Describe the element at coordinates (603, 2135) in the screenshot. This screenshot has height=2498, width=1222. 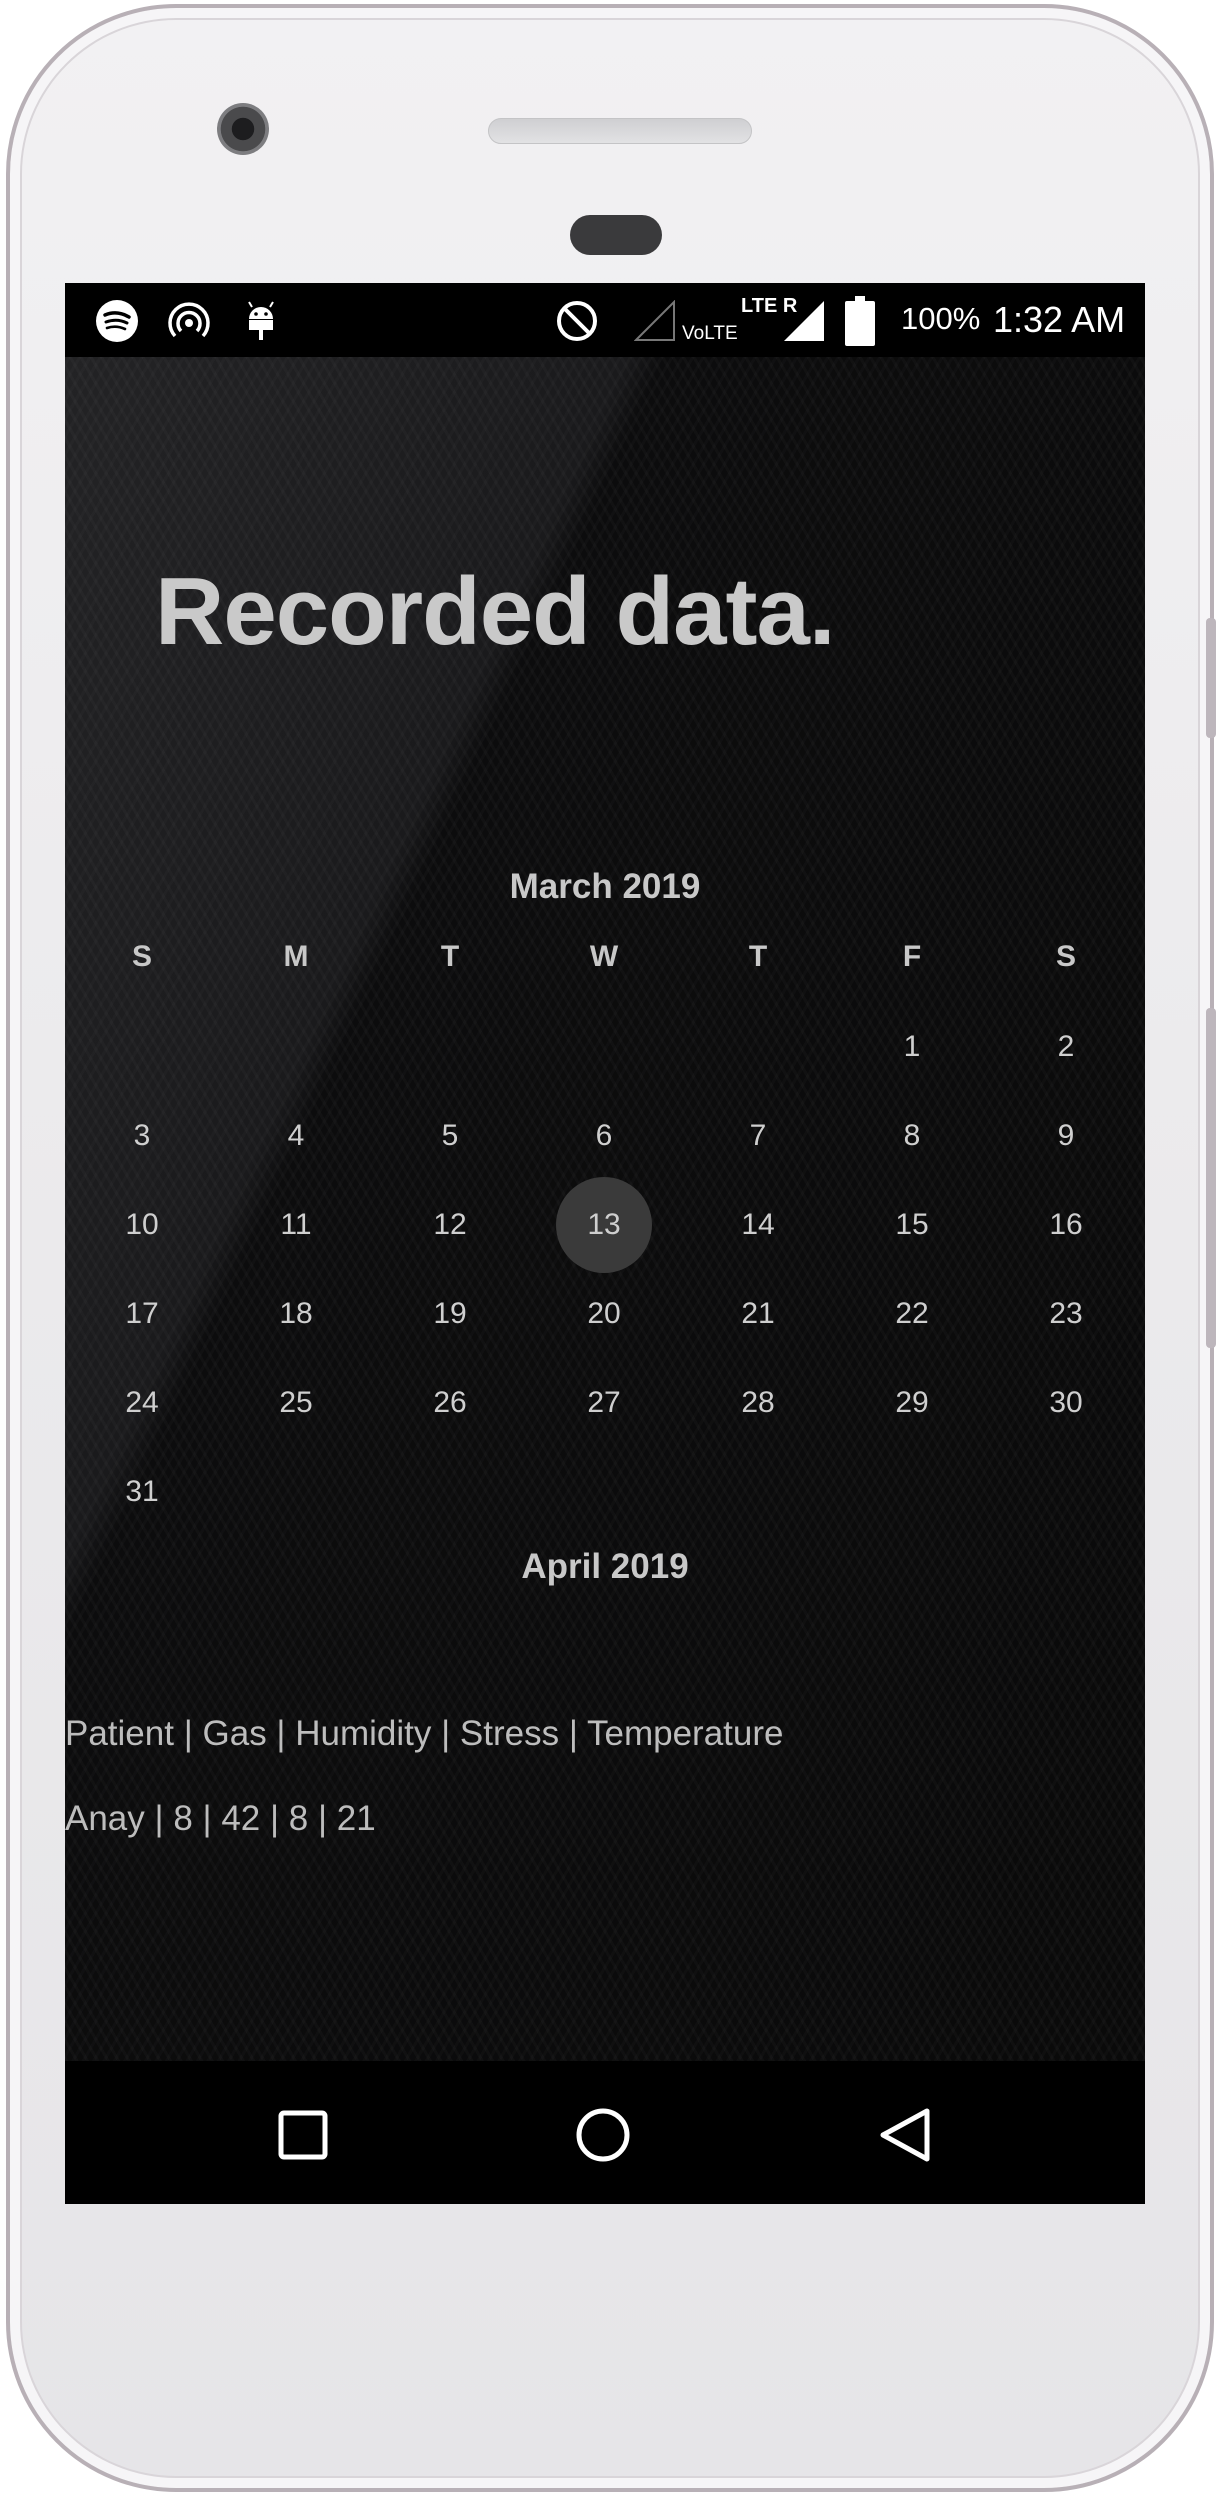
I see `home-circle-icon` at that location.